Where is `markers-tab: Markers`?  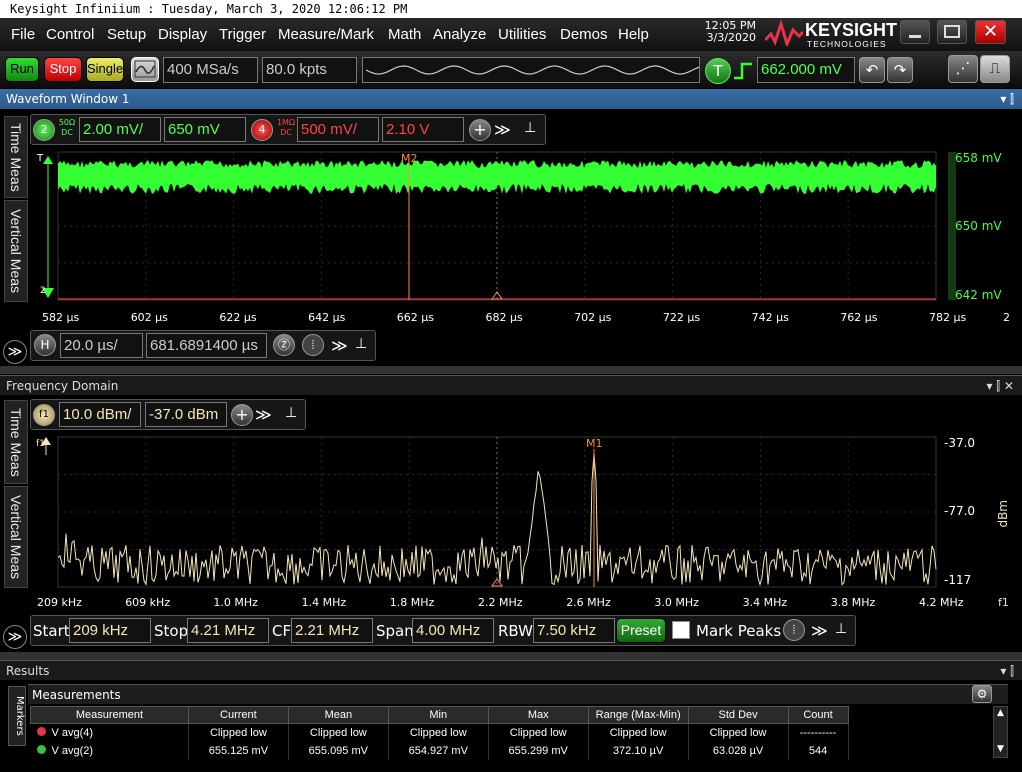
markers-tab: Markers is located at coordinates (17, 716).